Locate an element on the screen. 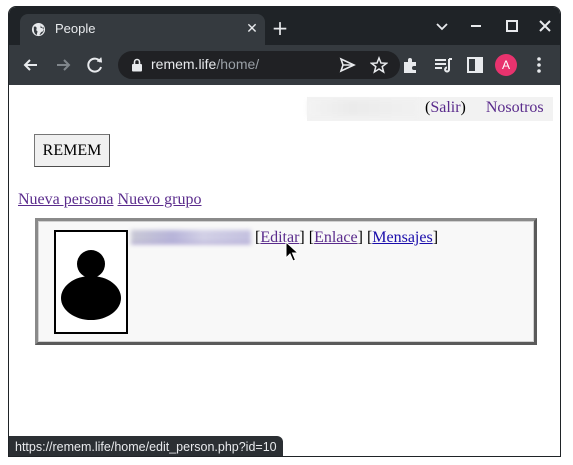 Image resolution: width=573 pixels, height=465 pixels. close-icon is located at coordinates (545, 26).